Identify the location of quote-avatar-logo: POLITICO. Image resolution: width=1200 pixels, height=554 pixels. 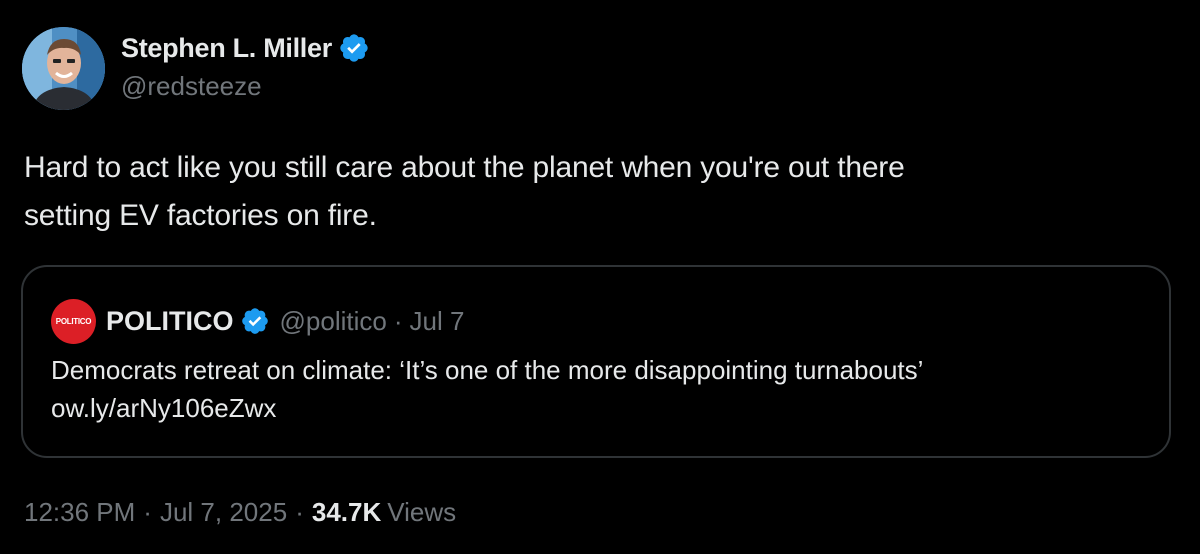
(73, 321).